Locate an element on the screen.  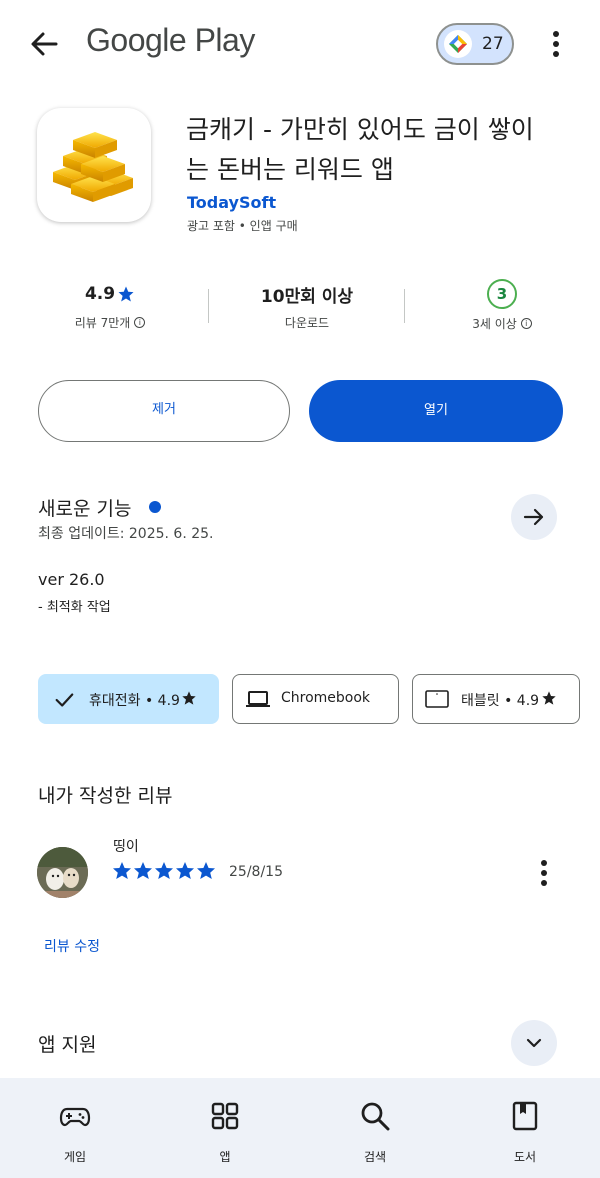
review-stars is located at coordinates (165, 873).